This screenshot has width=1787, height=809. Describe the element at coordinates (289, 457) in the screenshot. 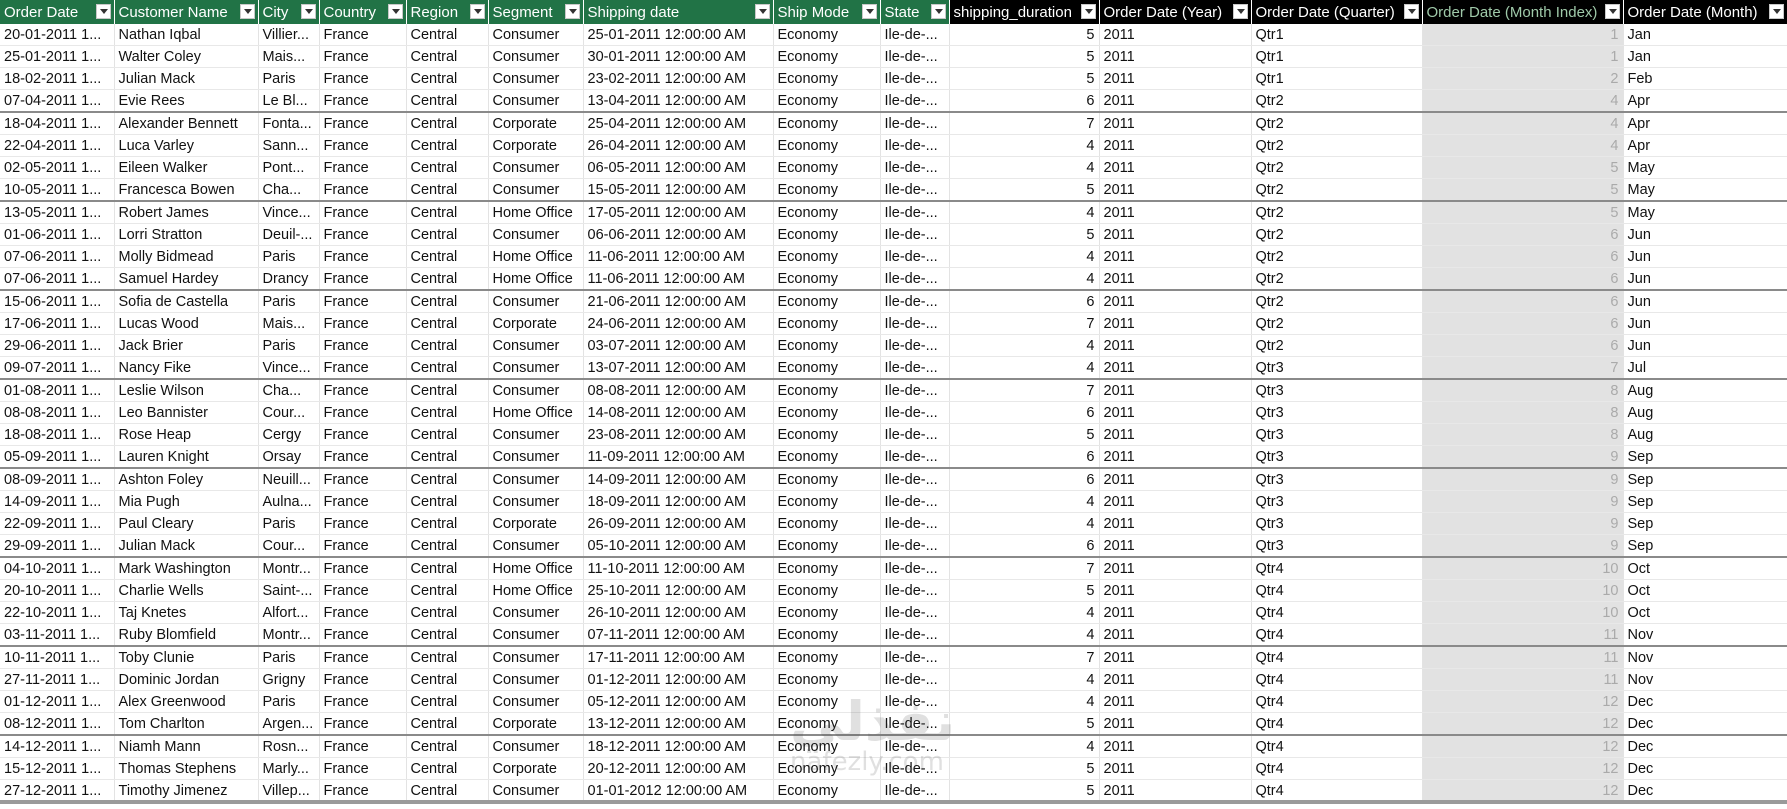

I see `table-cell: Orsay` at that location.